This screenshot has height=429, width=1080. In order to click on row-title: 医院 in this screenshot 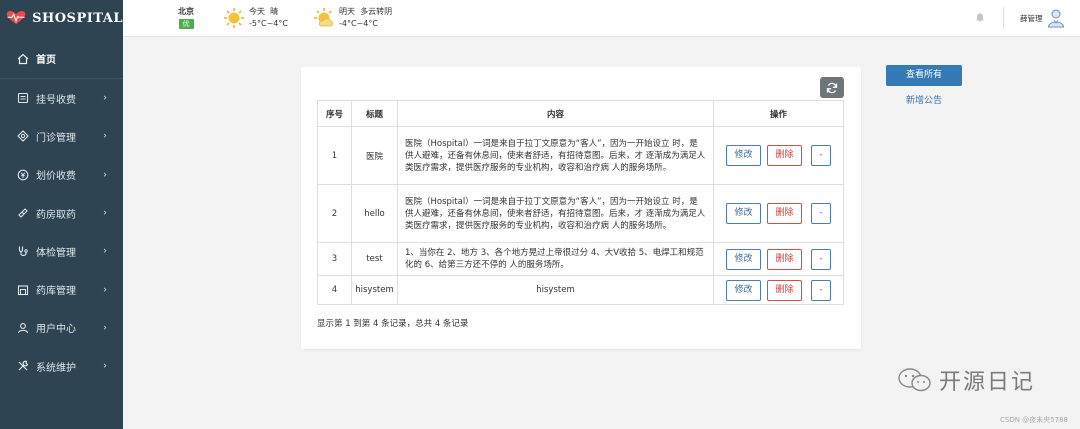, I will do `click(374, 155)`.